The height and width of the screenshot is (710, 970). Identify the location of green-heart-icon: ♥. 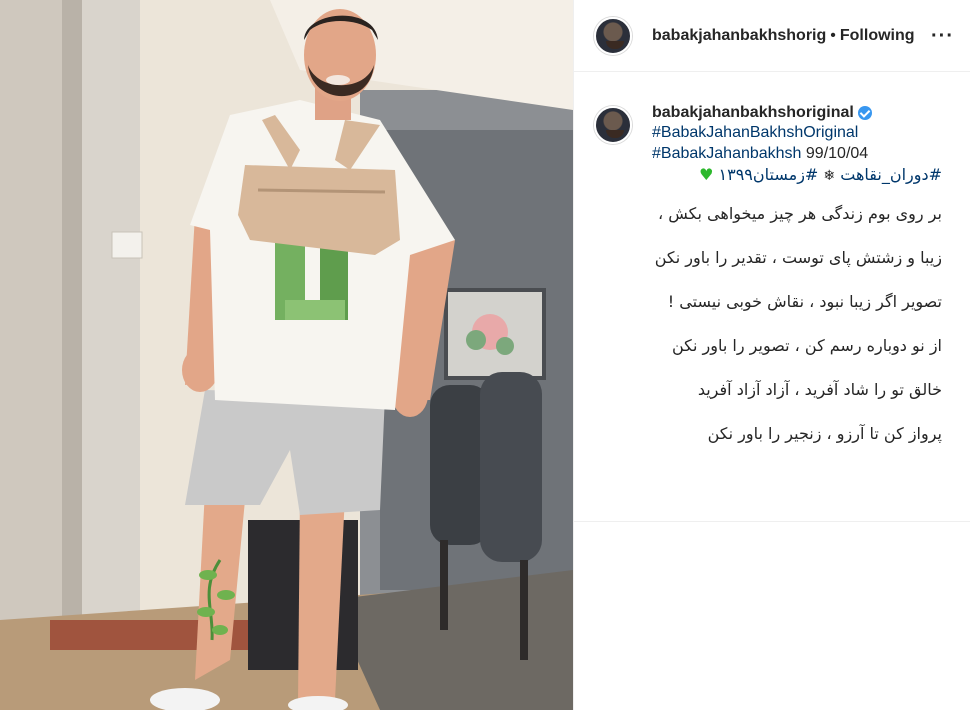
(706, 174).